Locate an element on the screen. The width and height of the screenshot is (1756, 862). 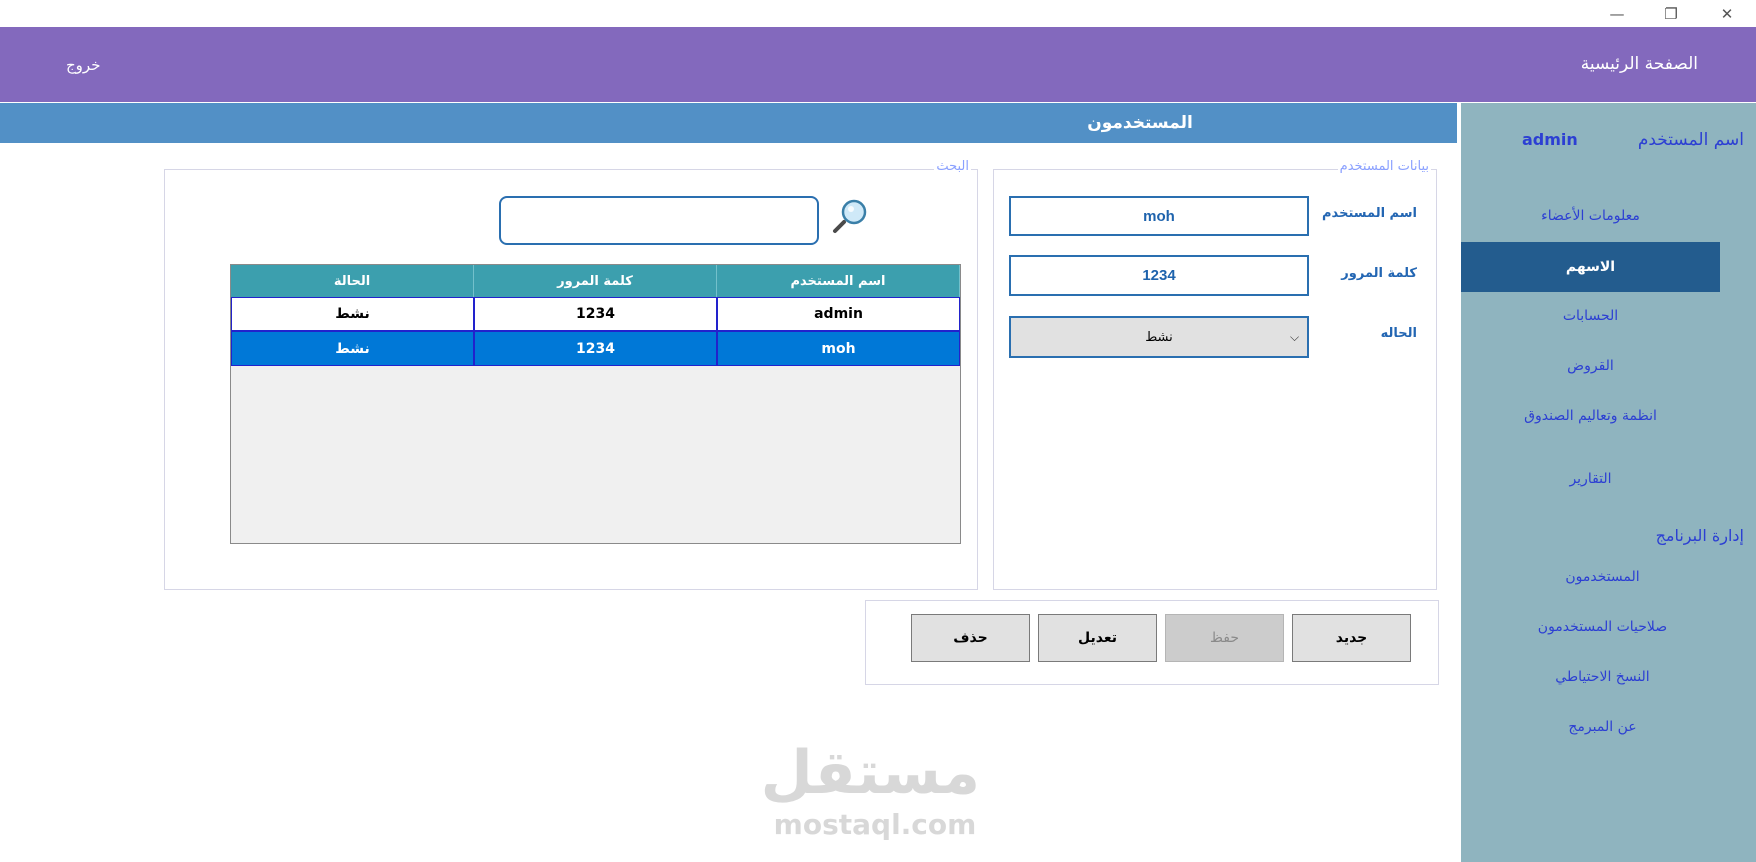
search-group-label: البحث is located at coordinates (952, 166).